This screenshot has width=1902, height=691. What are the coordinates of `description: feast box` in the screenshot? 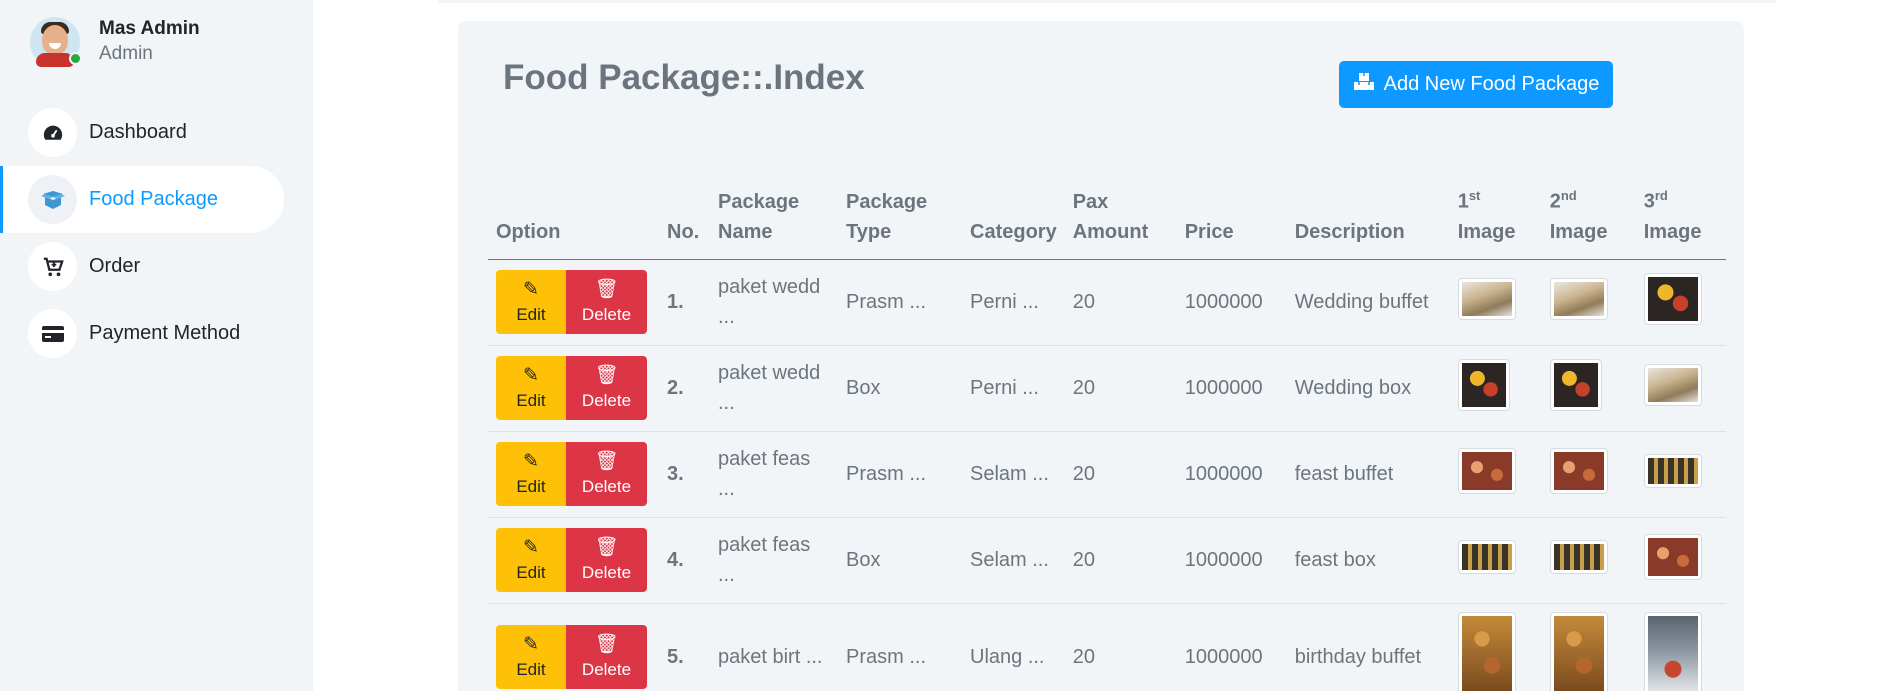 It's located at (1368, 560).